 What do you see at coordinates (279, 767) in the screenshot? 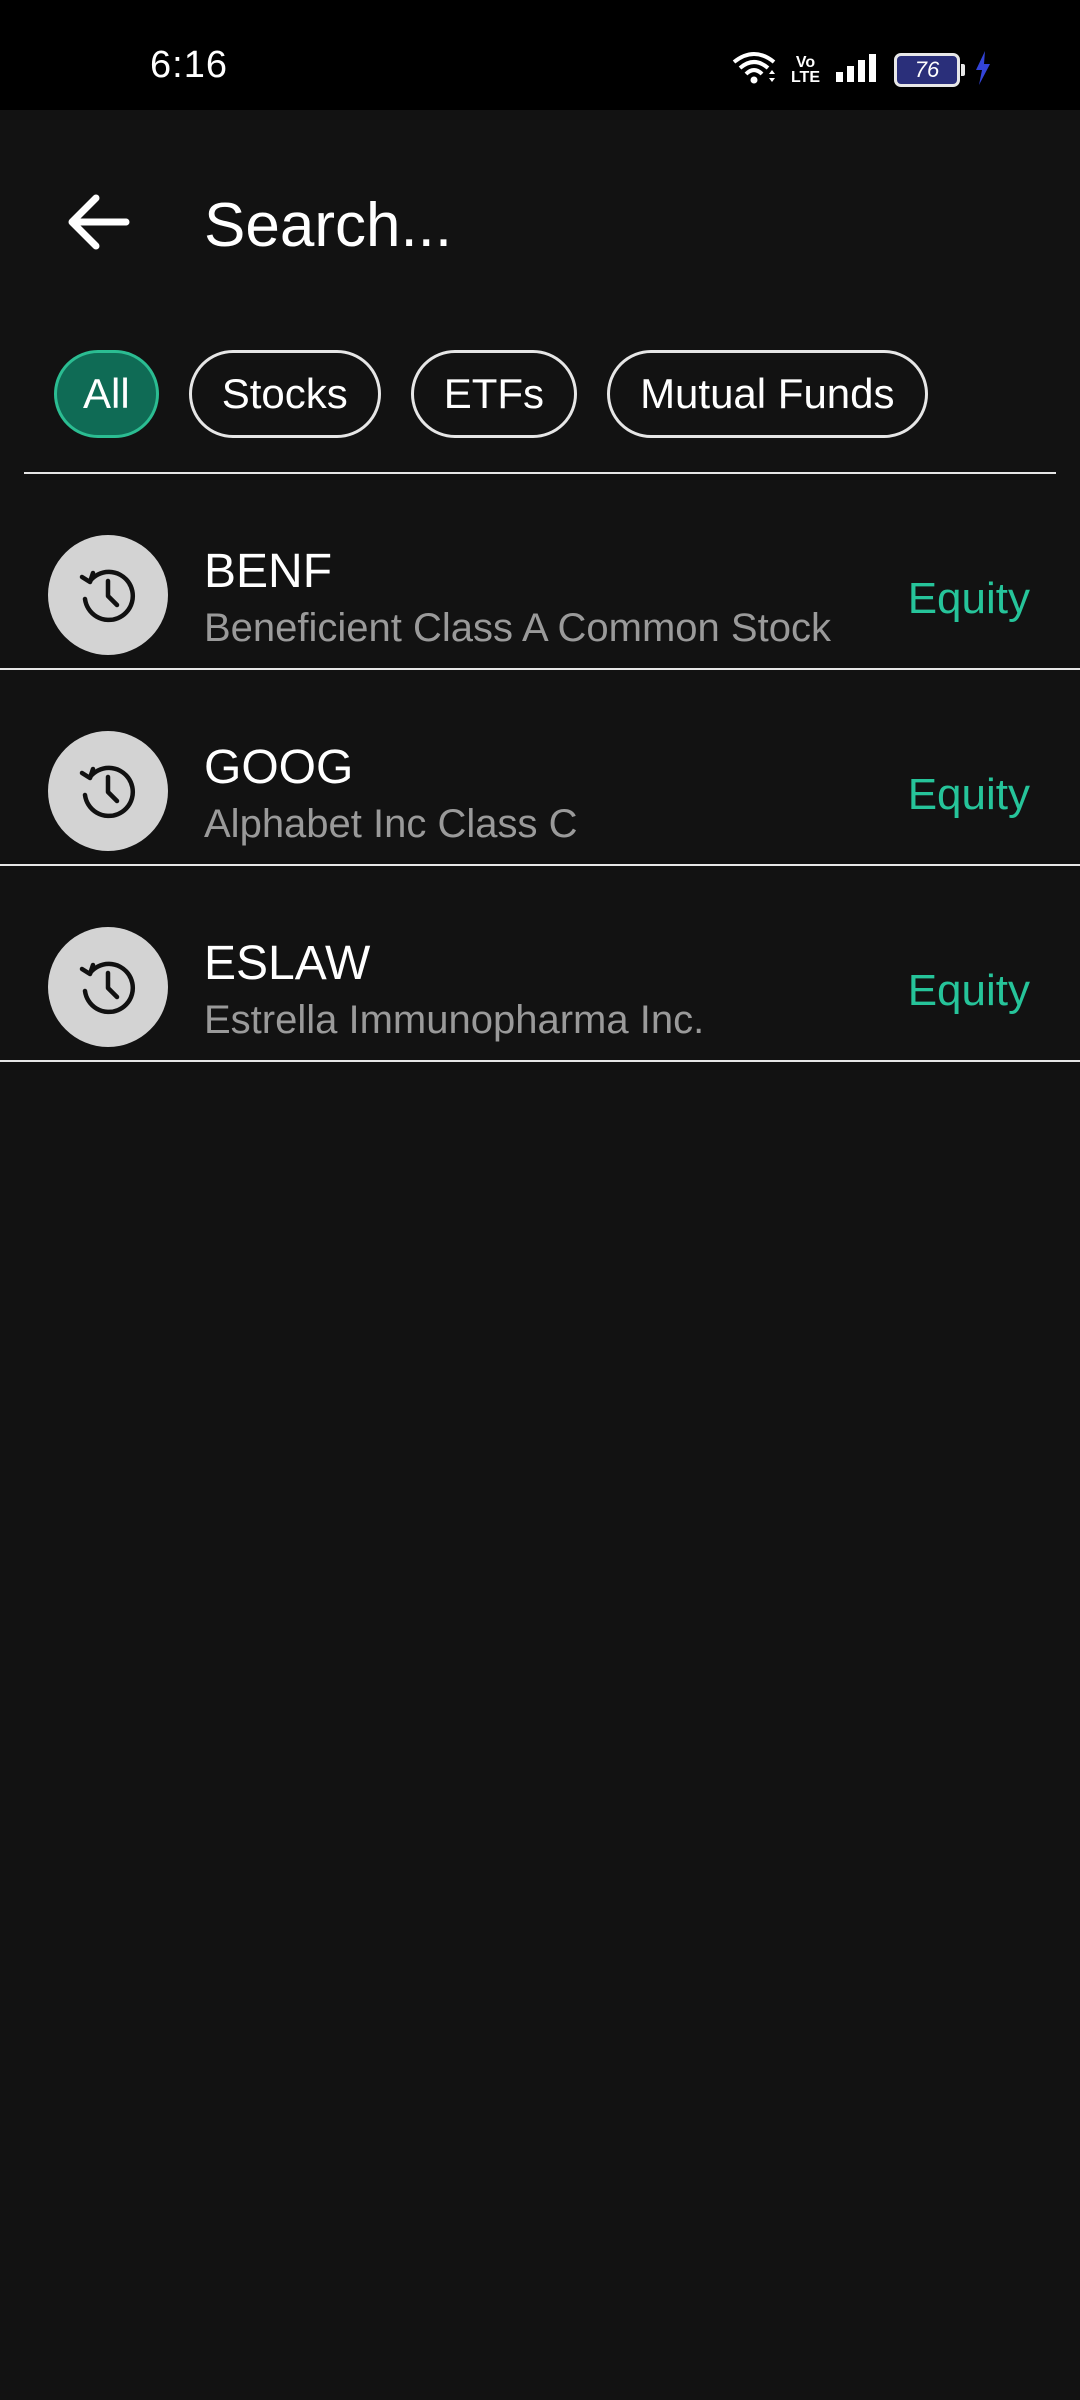
I see `ticker-symbol: GOOG` at bounding box center [279, 767].